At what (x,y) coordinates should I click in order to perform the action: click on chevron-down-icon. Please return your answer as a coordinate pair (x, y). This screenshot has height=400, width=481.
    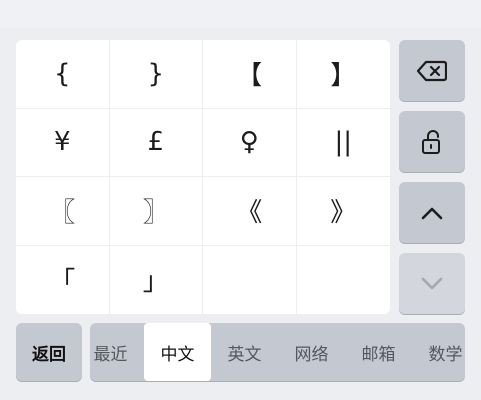
    Looking at the image, I should click on (432, 283).